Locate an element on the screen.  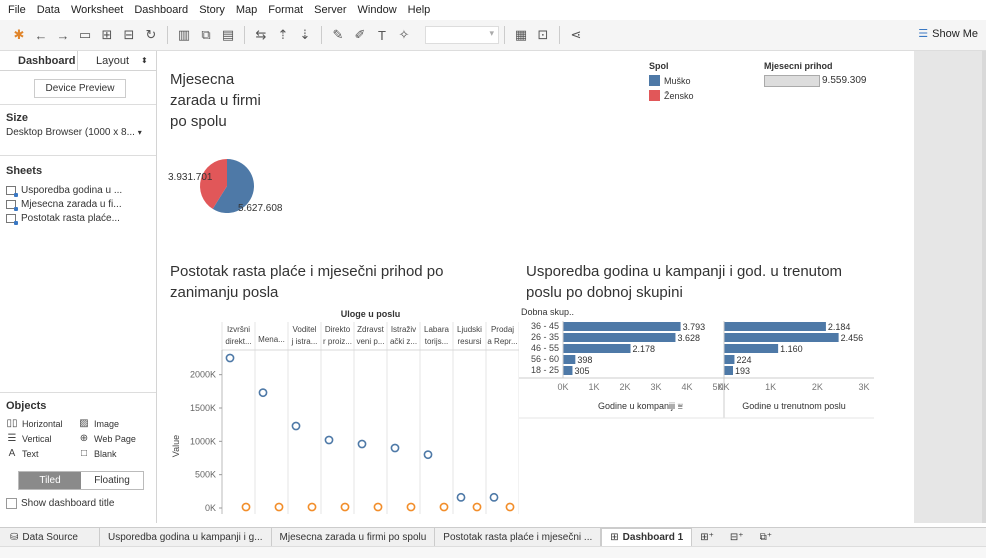
show-title-option: Show dashboard title is located at coordinates (60, 503).